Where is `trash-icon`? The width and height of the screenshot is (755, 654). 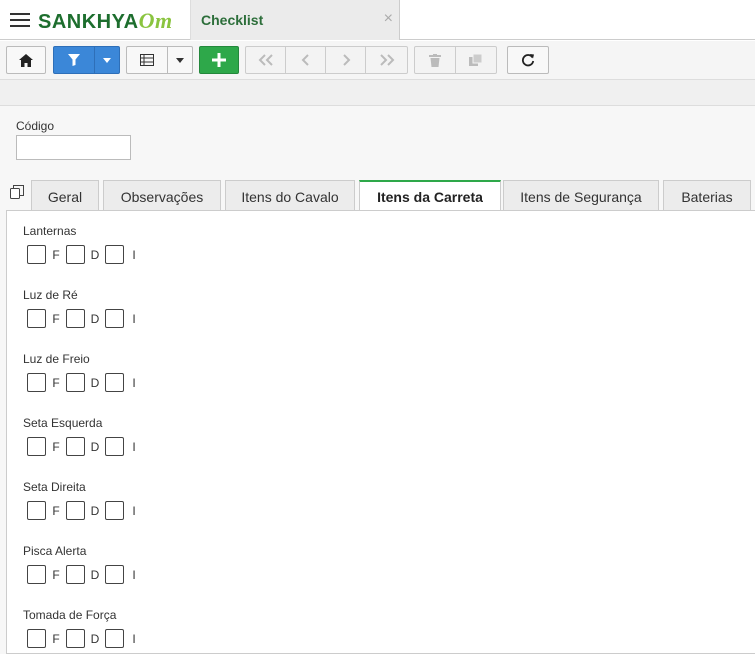
trash-icon is located at coordinates (435, 60).